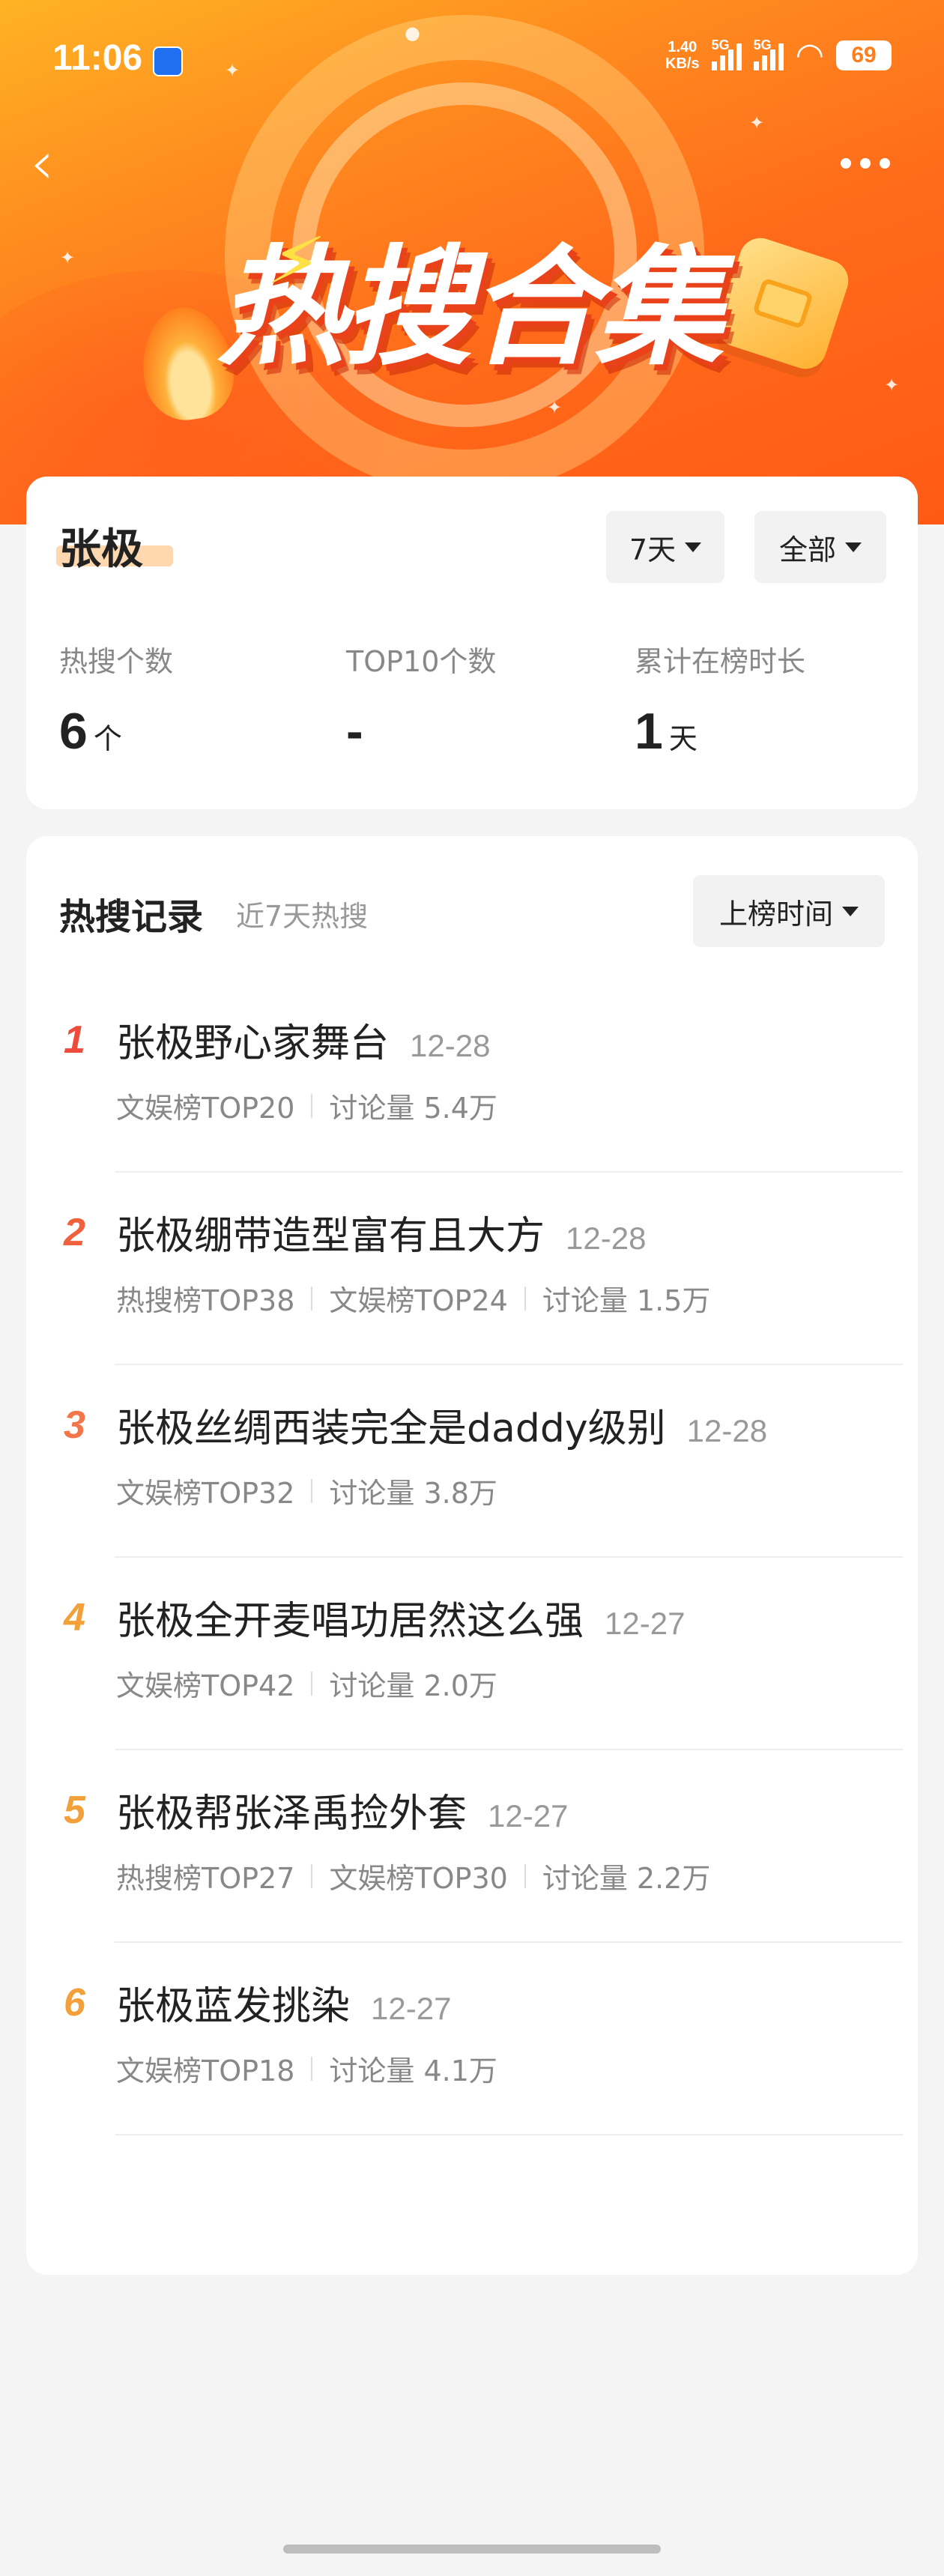 This screenshot has height=2576, width=944. I want to click on meta-tag: 文娱榜TOP42, so click(205, 1685).